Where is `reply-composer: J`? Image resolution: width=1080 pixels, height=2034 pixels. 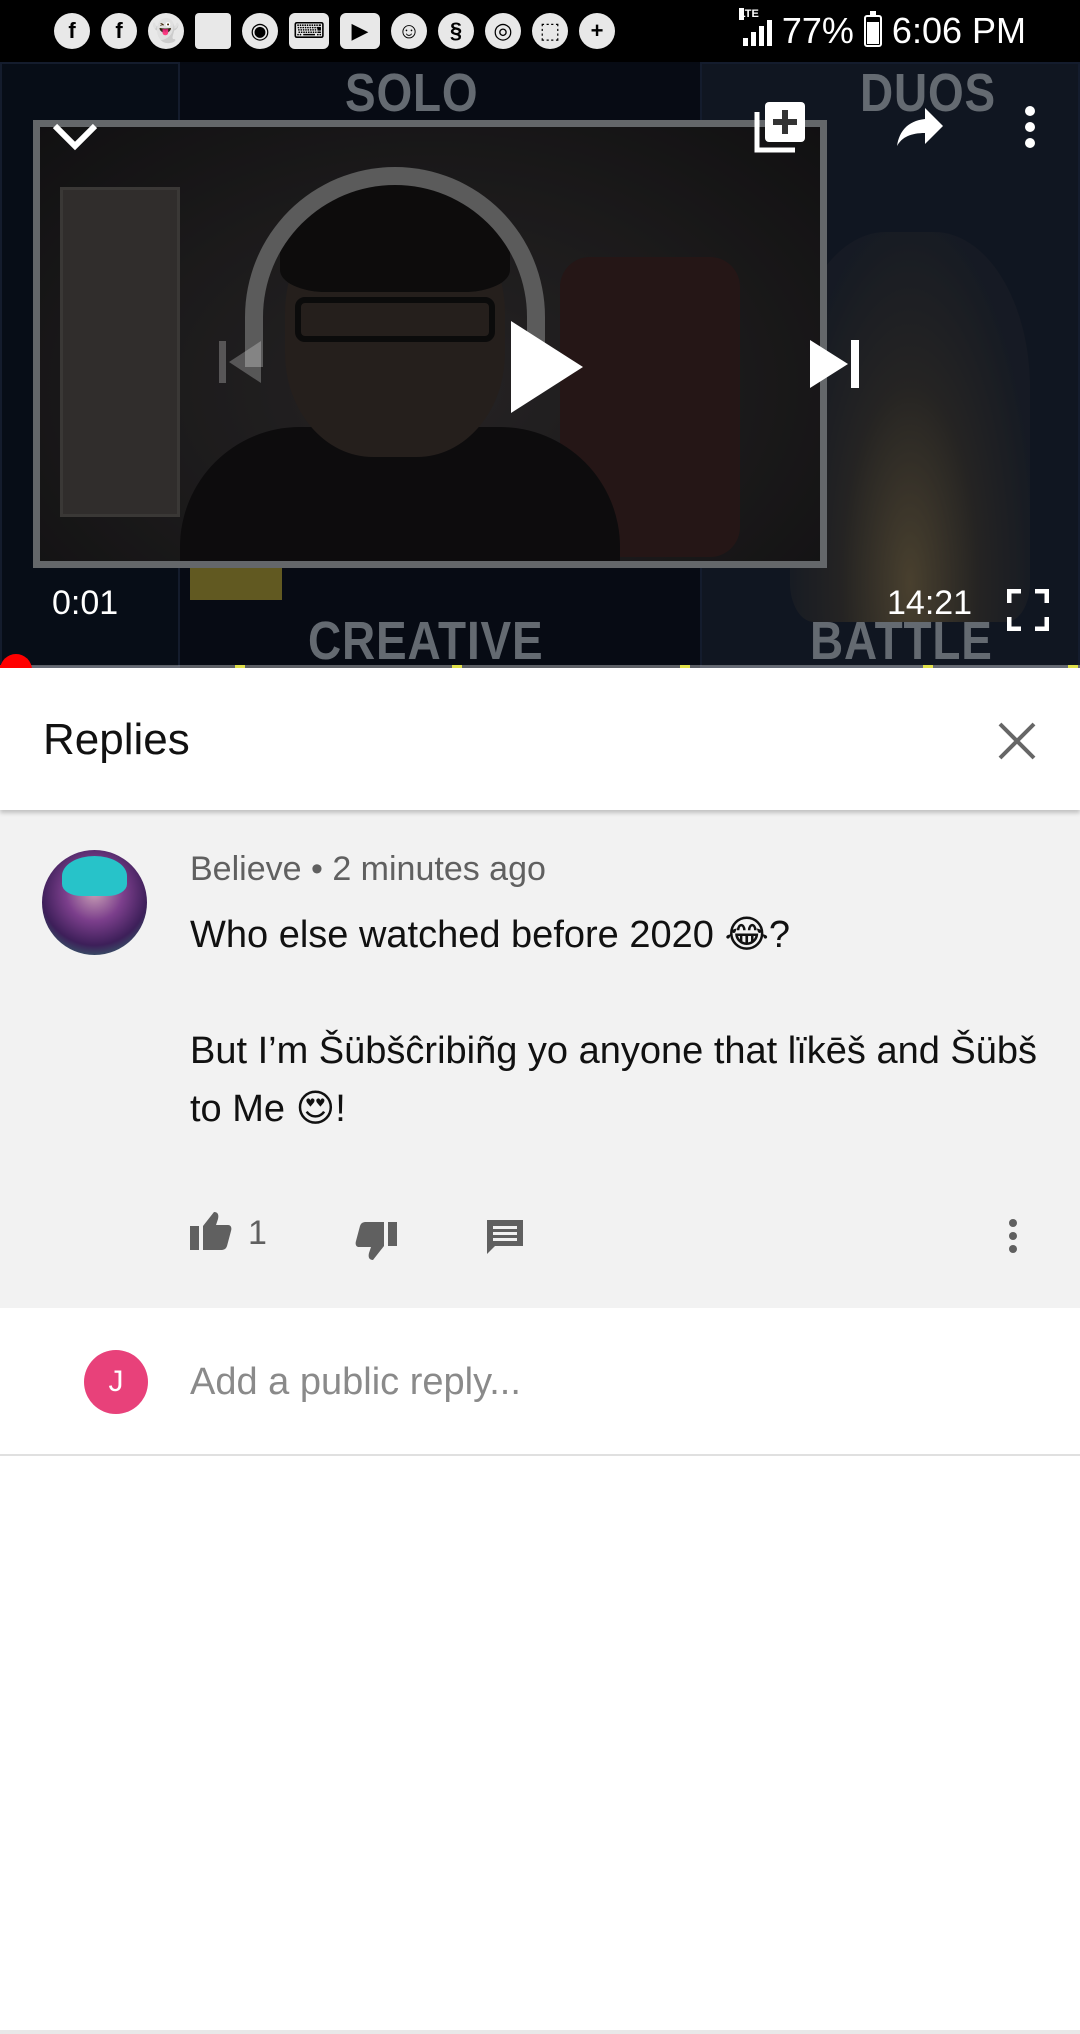
reply-composer: J is located at coordinates (540, 1382).